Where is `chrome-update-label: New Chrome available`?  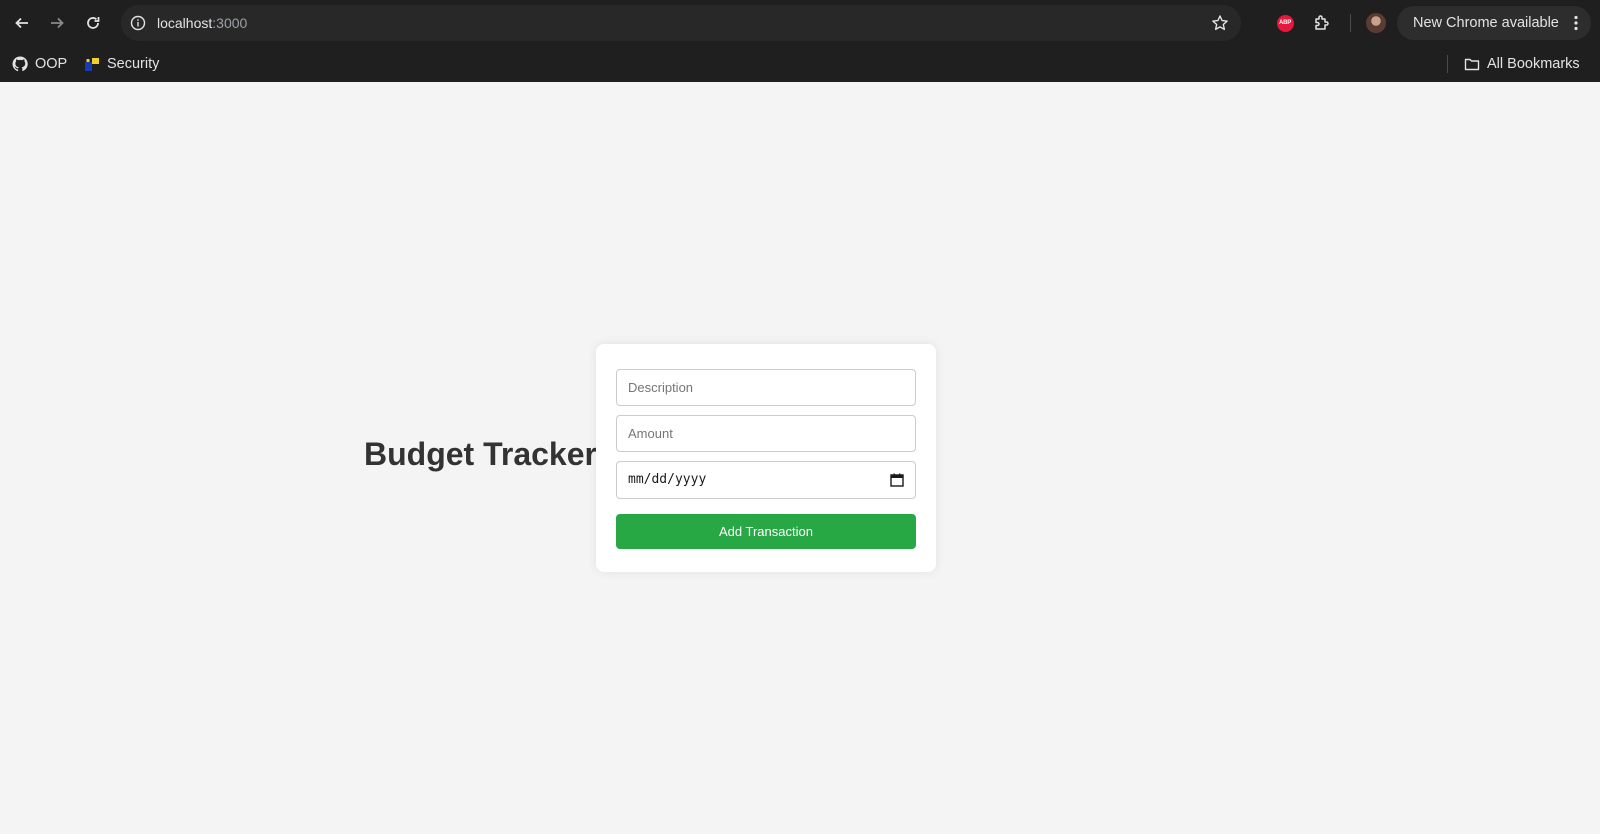
chrome-update-label: New Chrome available is located at coordinates (1486, 23).